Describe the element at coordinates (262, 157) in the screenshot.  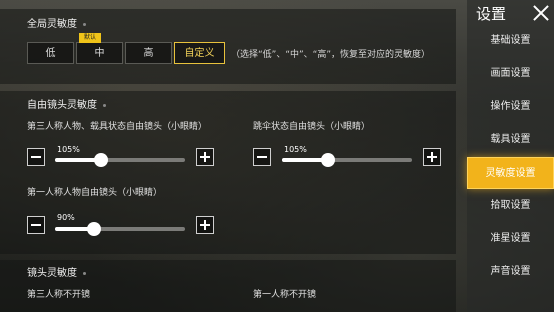
I see `parachute-minus-button` at that location.